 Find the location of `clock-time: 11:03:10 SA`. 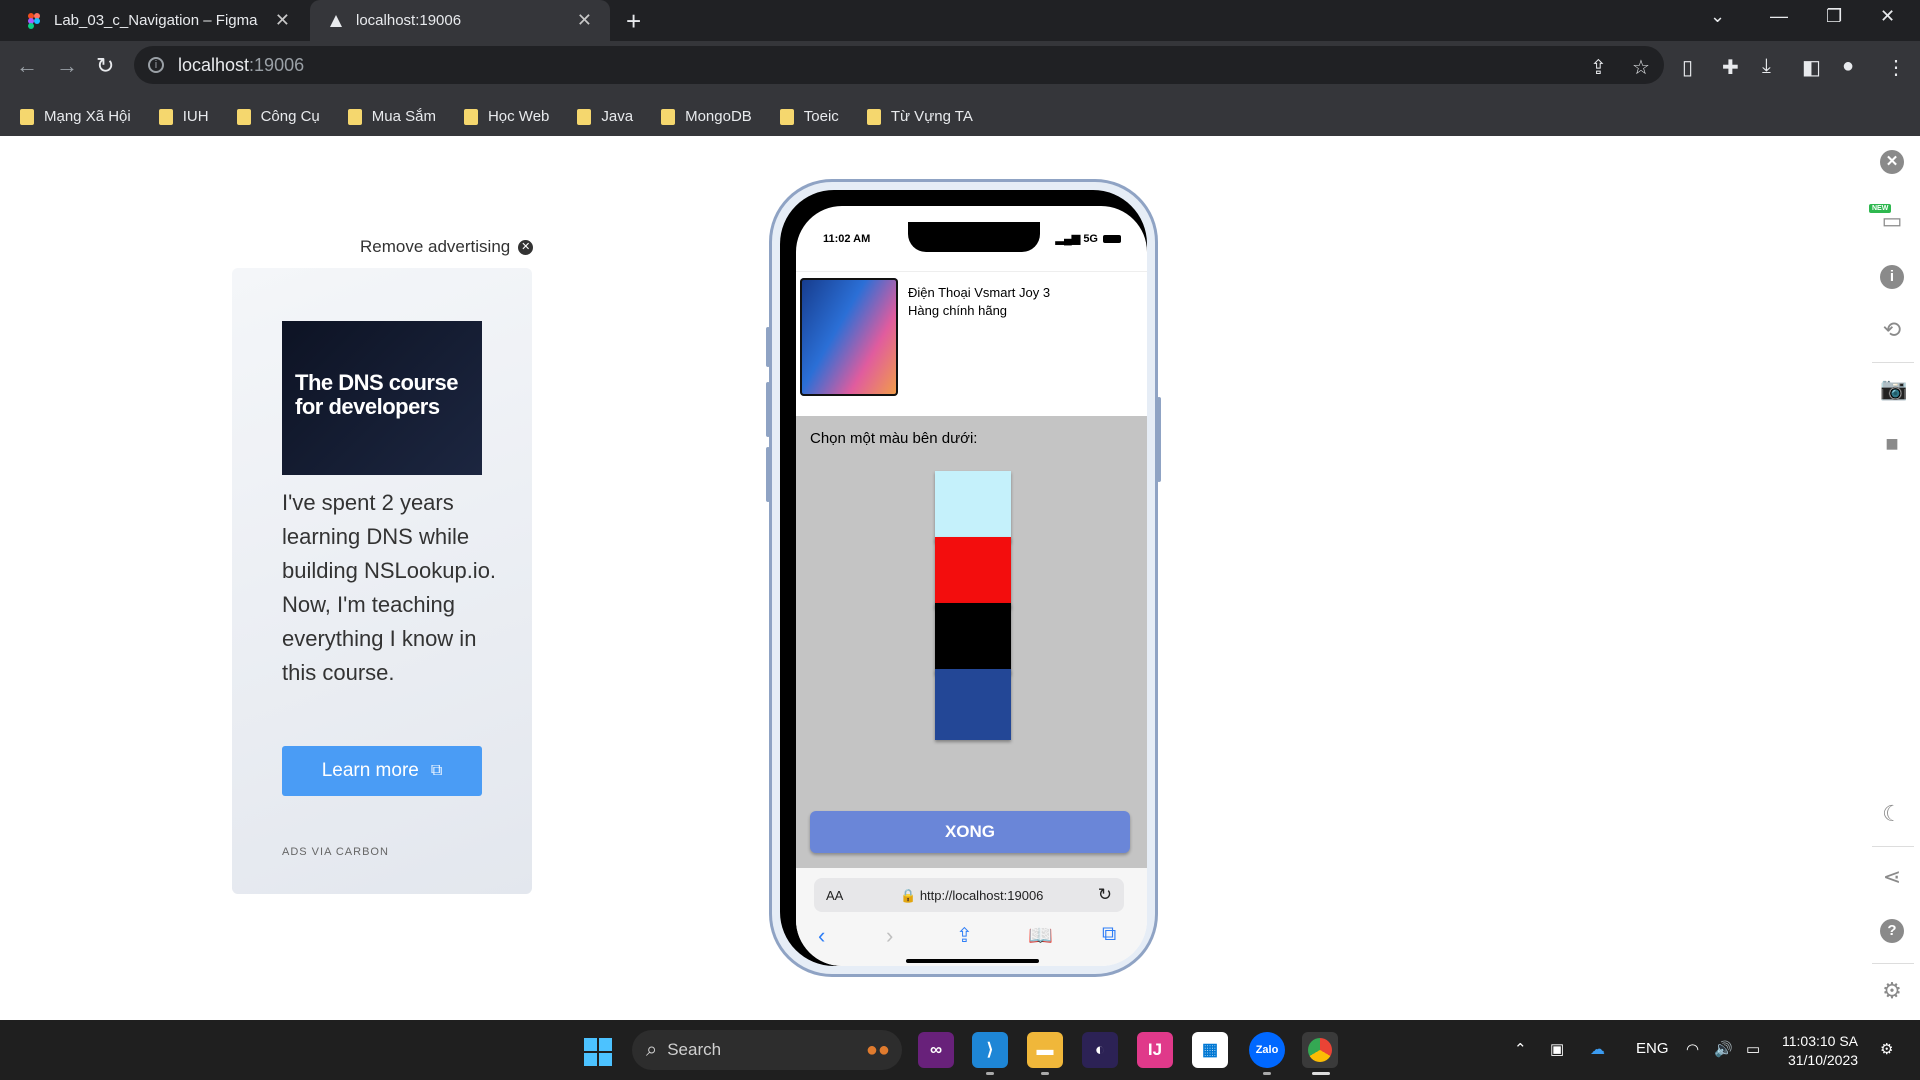

clock-time: 11:03:10 SA is located at coordinates (1820, 1041).